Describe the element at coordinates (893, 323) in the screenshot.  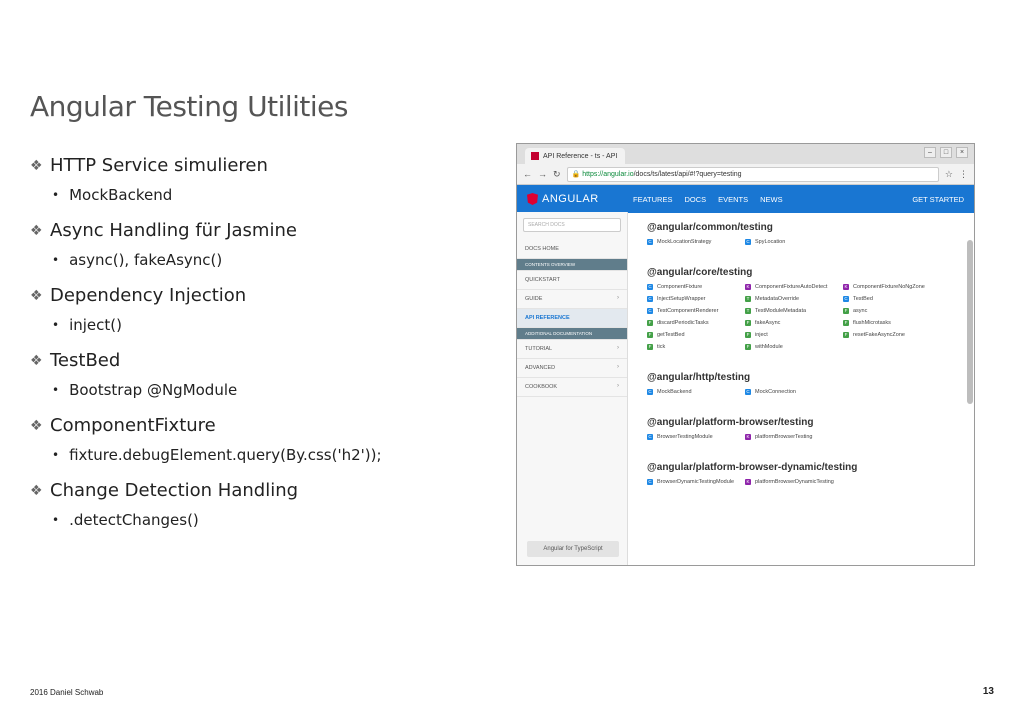
I see `api-item: FflushMicrotasks` at that location.